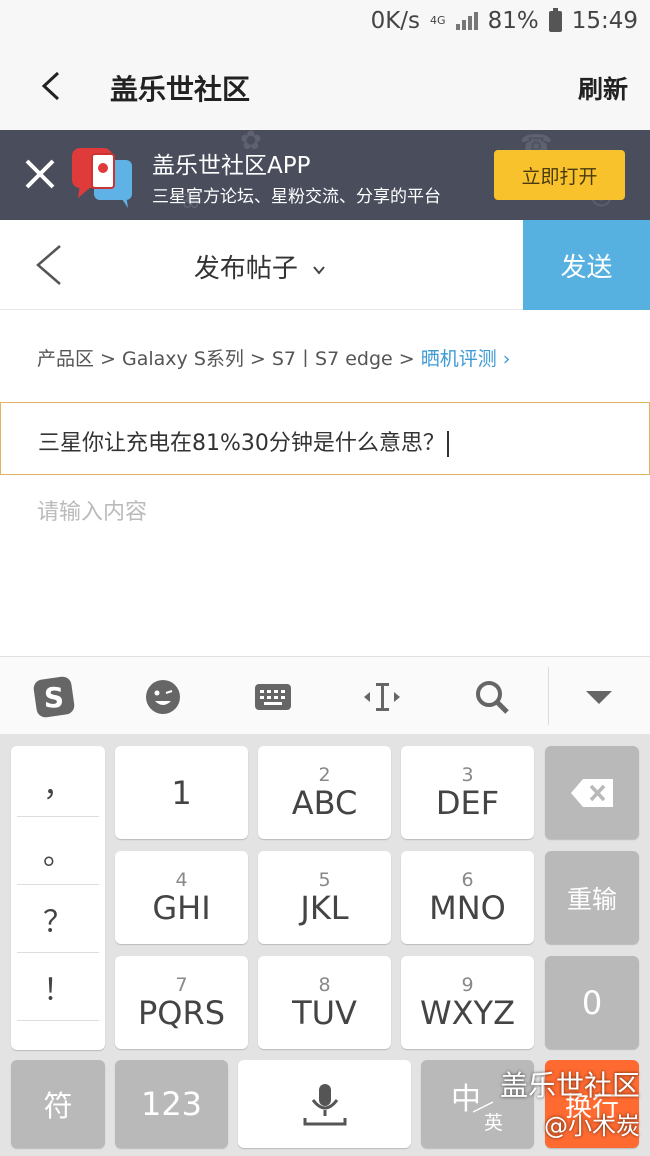 The width and height of the screenshot is (650, 1156). Describe the element at coordinates (229, 359) in the screenshot. I see `breadcrumb-path: 产品区 > Galaxy S系列 > S7丨S7 edge >` at that location.